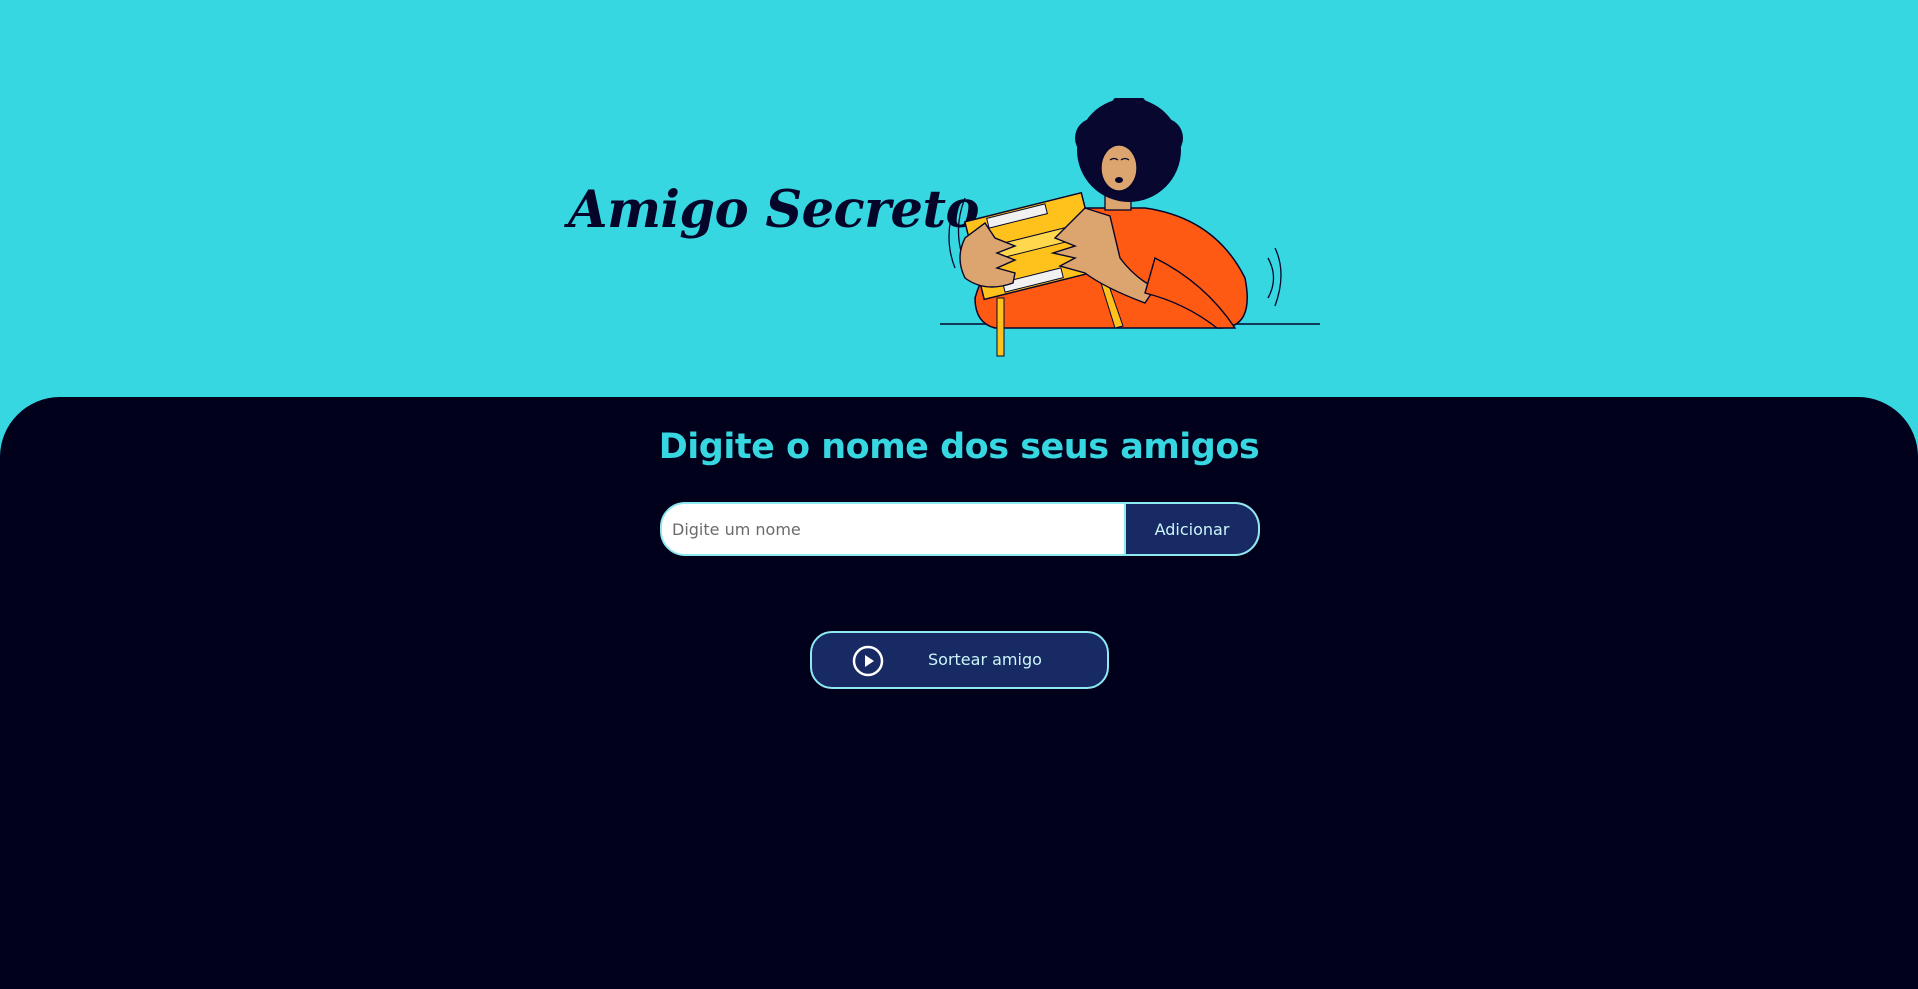 Image resolution: width=1918 pixels, height=989 pixels. Describe the element at coordinates (893, 529) in the screenshot. I see `name-input` at that location.